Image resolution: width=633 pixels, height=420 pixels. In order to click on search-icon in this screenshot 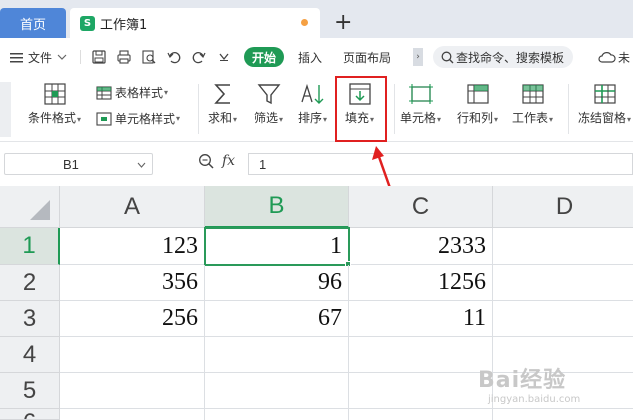, I will do `click(447, 57)`.